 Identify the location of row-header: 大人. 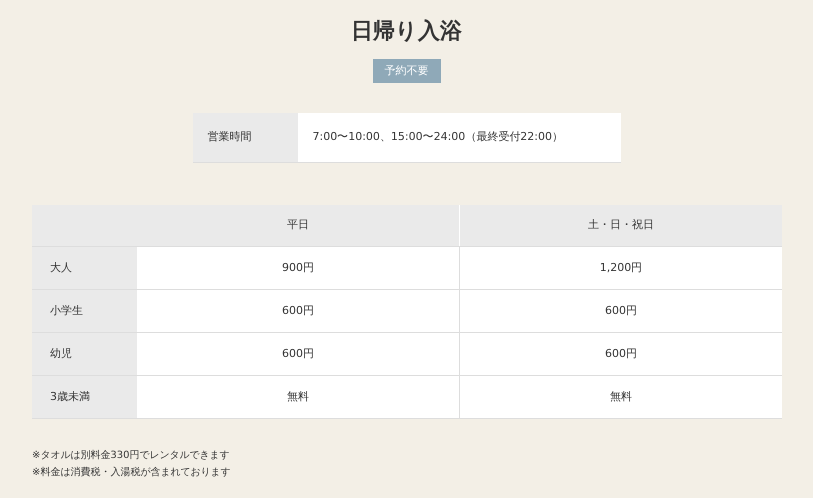
(84, 268).